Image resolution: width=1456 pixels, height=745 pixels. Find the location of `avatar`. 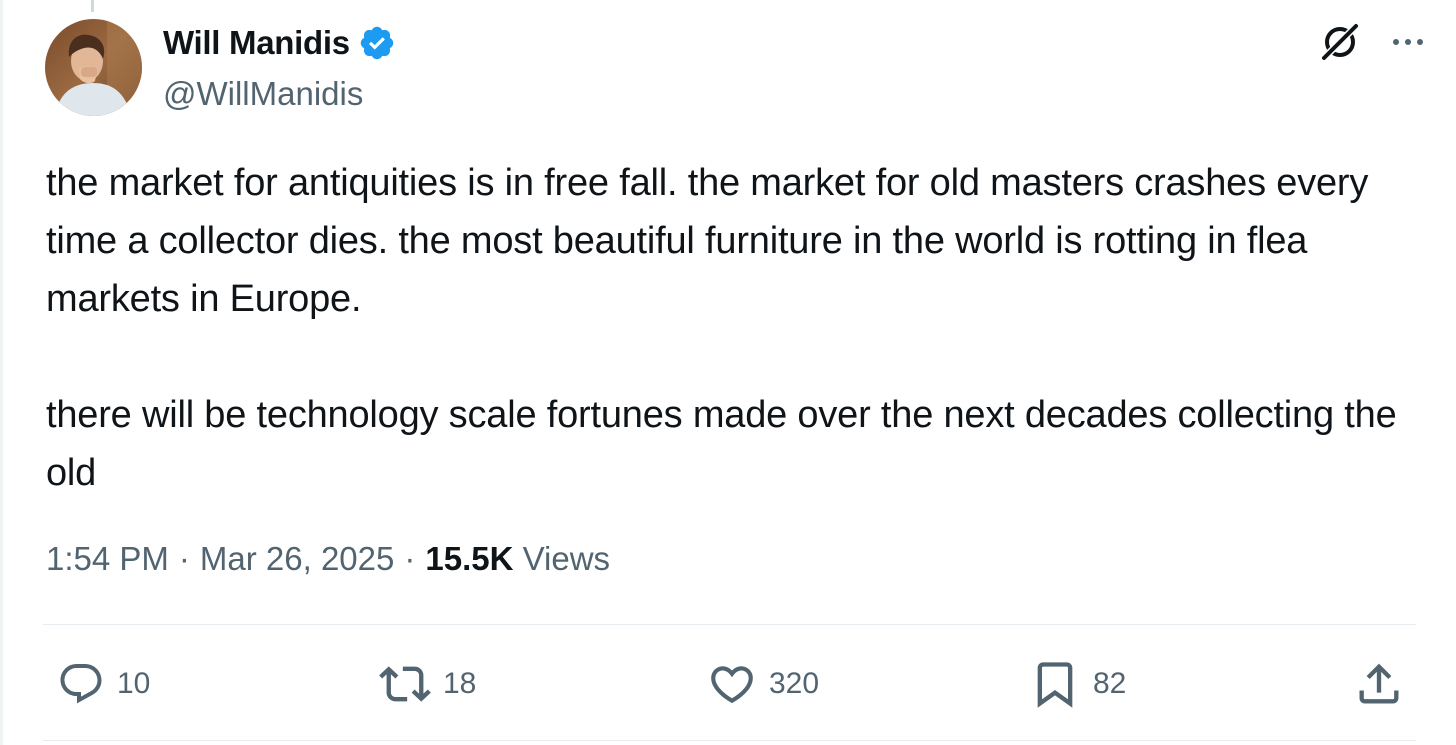

avatar is located at coordinates (93, 67).